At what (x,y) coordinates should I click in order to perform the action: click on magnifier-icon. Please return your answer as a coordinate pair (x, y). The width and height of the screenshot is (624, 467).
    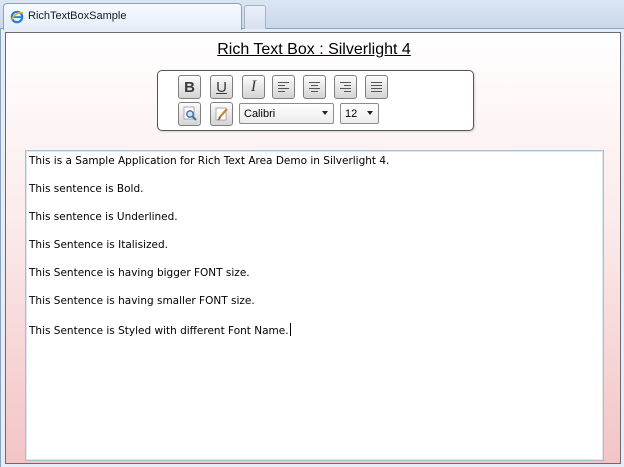
    Looking at the image, I should click on (190, 113).